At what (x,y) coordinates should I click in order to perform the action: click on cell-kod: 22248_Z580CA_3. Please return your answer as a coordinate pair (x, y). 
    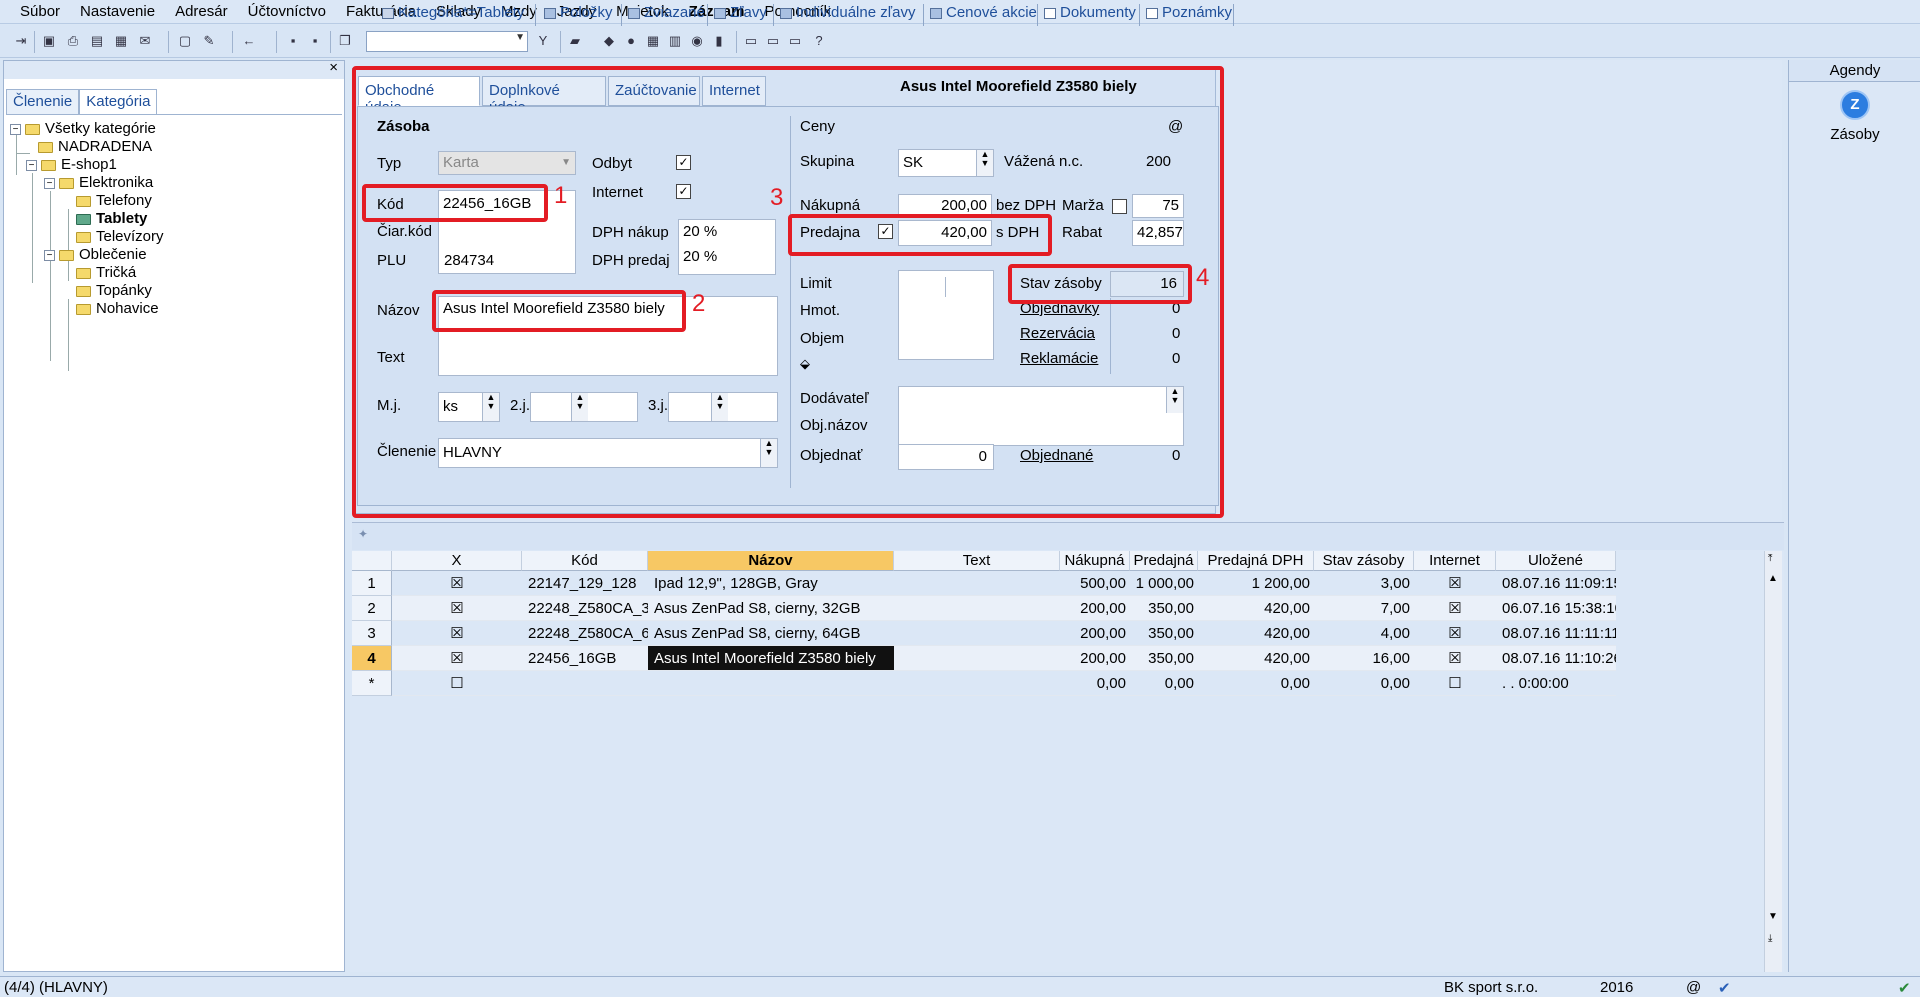
    Looking at the image, I should click on (585, 608).